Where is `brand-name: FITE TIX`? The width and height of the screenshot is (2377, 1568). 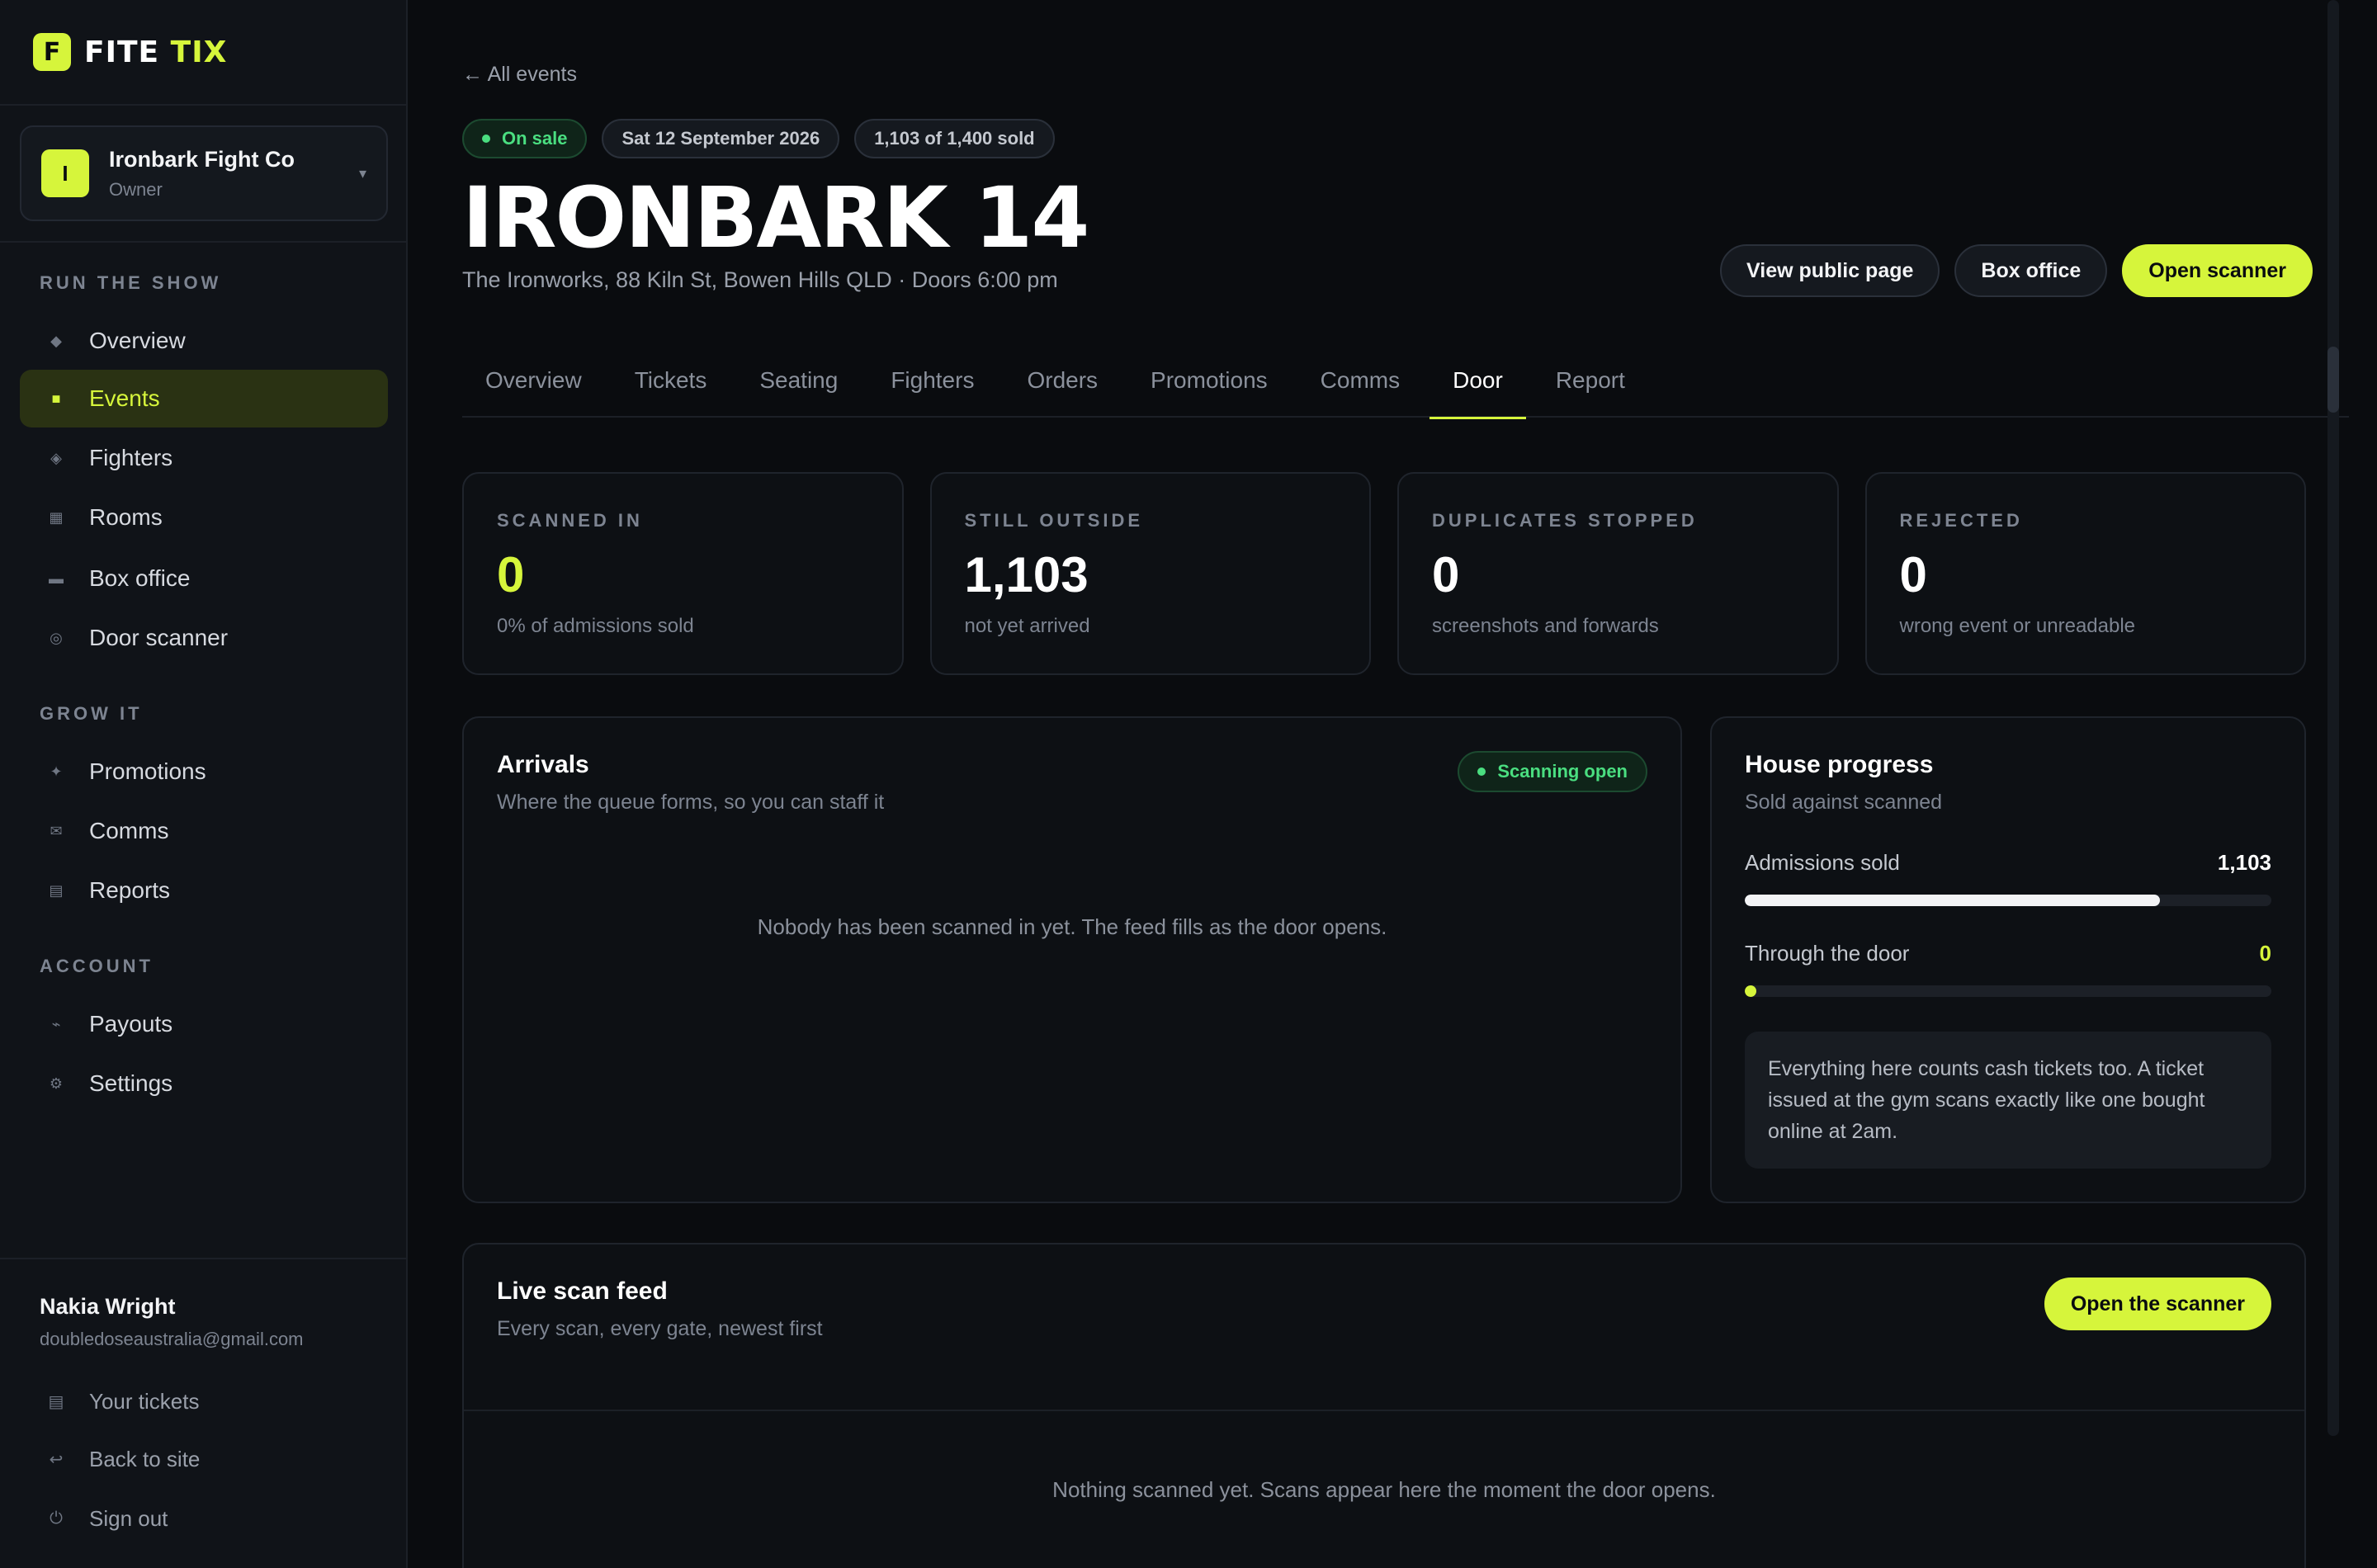
brand-name: FITE TIX is located at coordinates (156, 52).